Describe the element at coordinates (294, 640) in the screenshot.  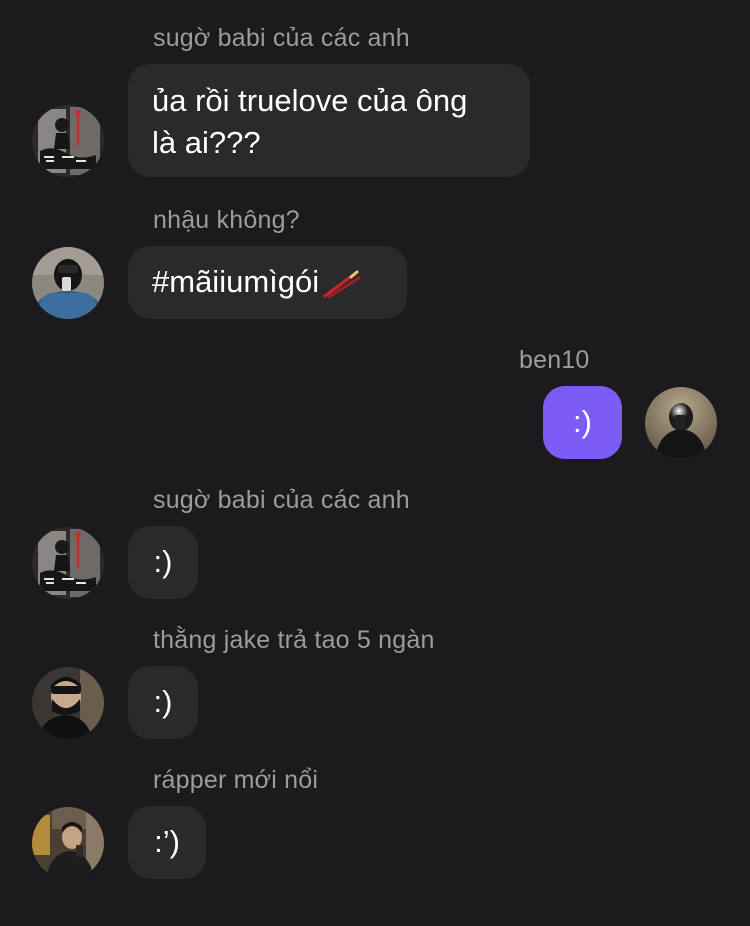
I see `sender-name: thằng jake trả tao 5 ngàn` at that location.